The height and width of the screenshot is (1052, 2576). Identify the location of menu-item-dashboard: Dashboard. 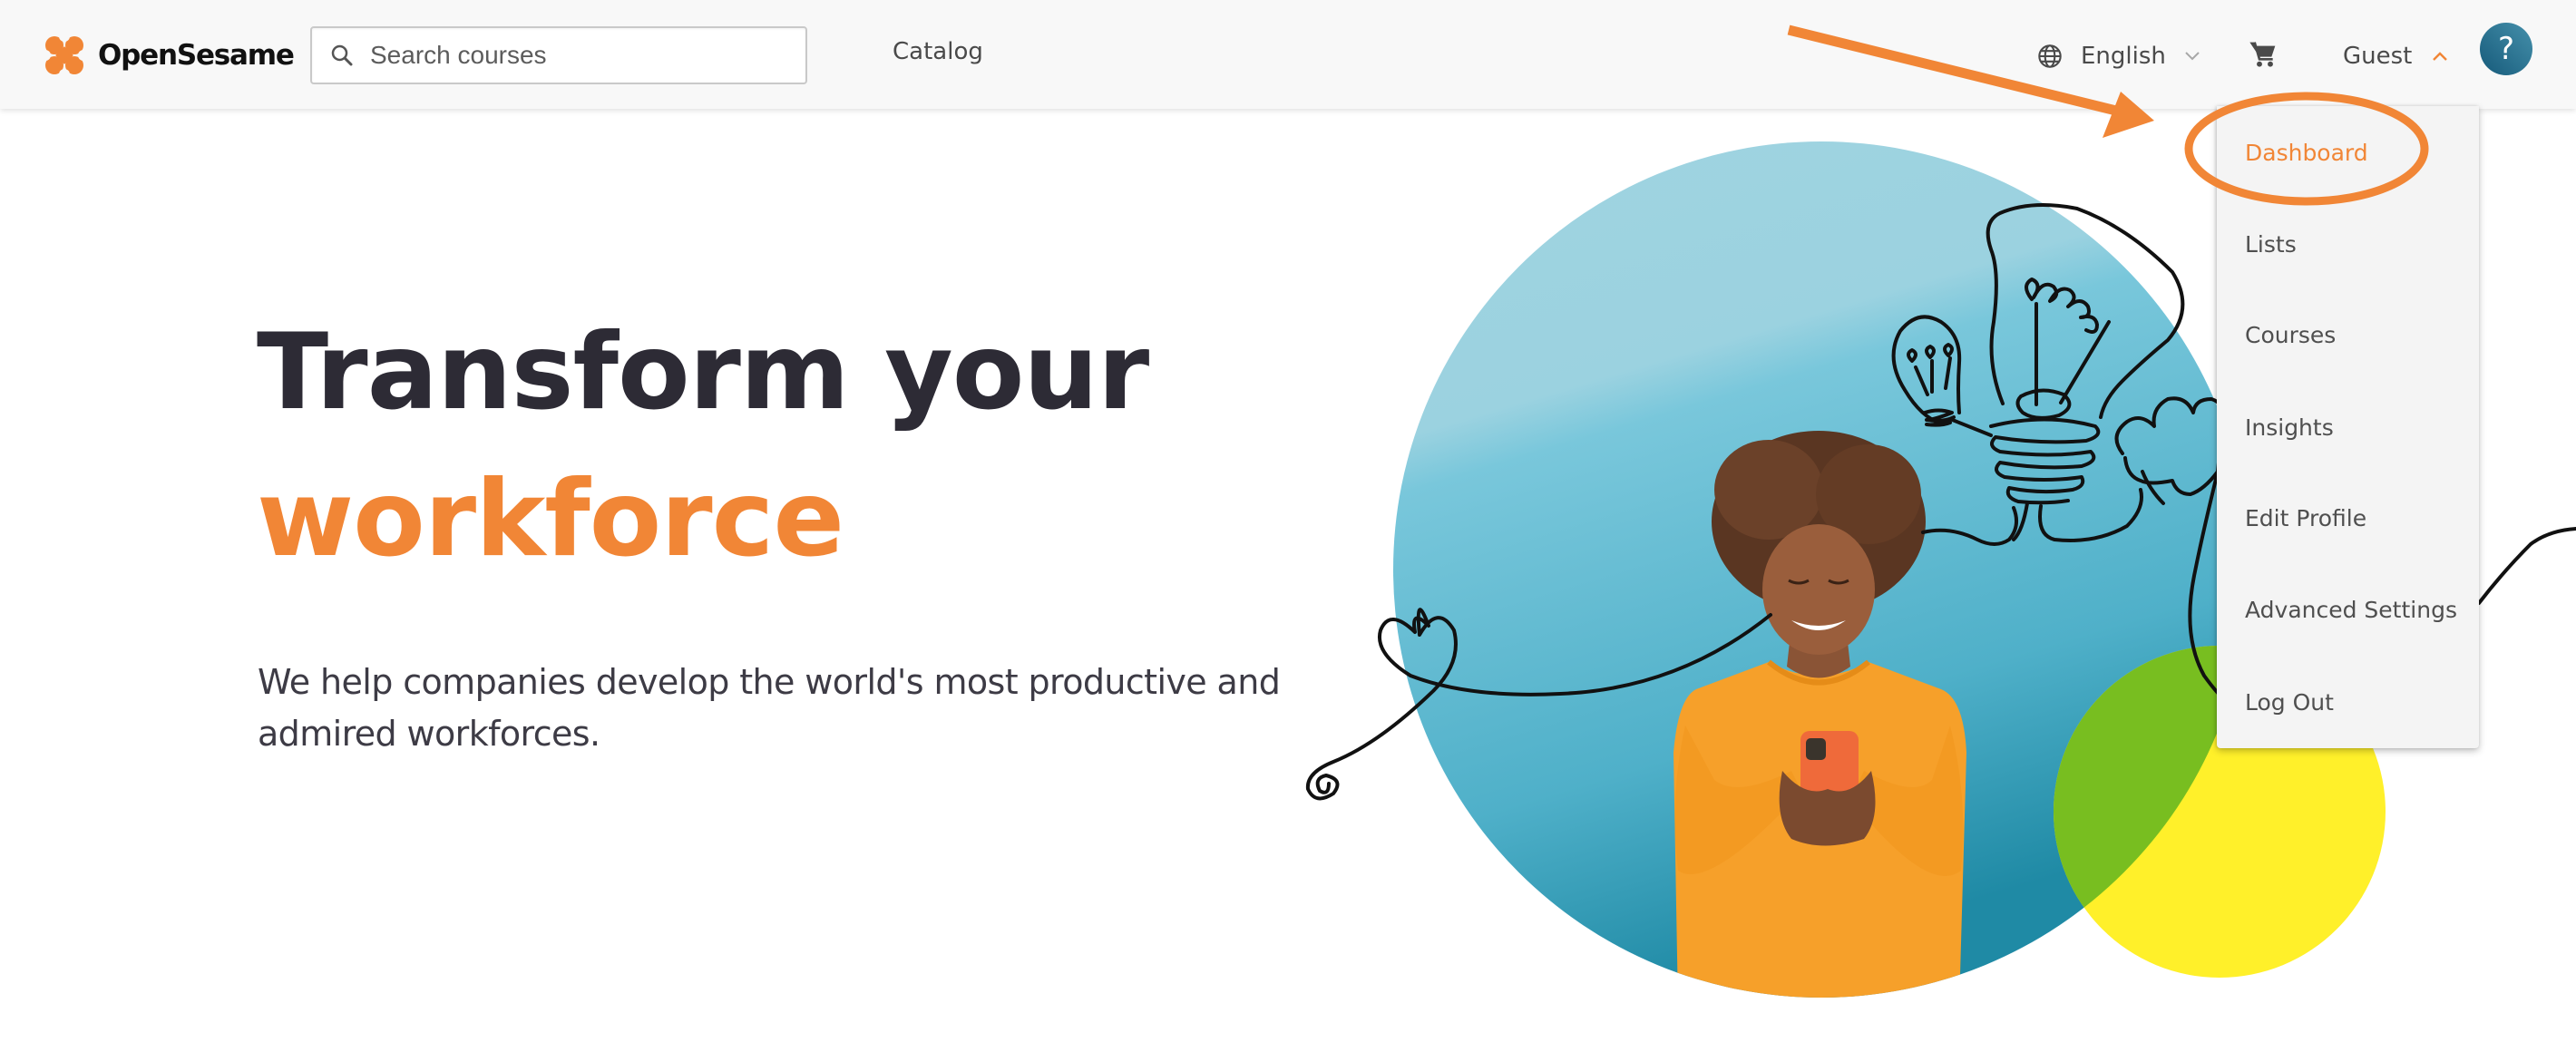
(2306, 153).